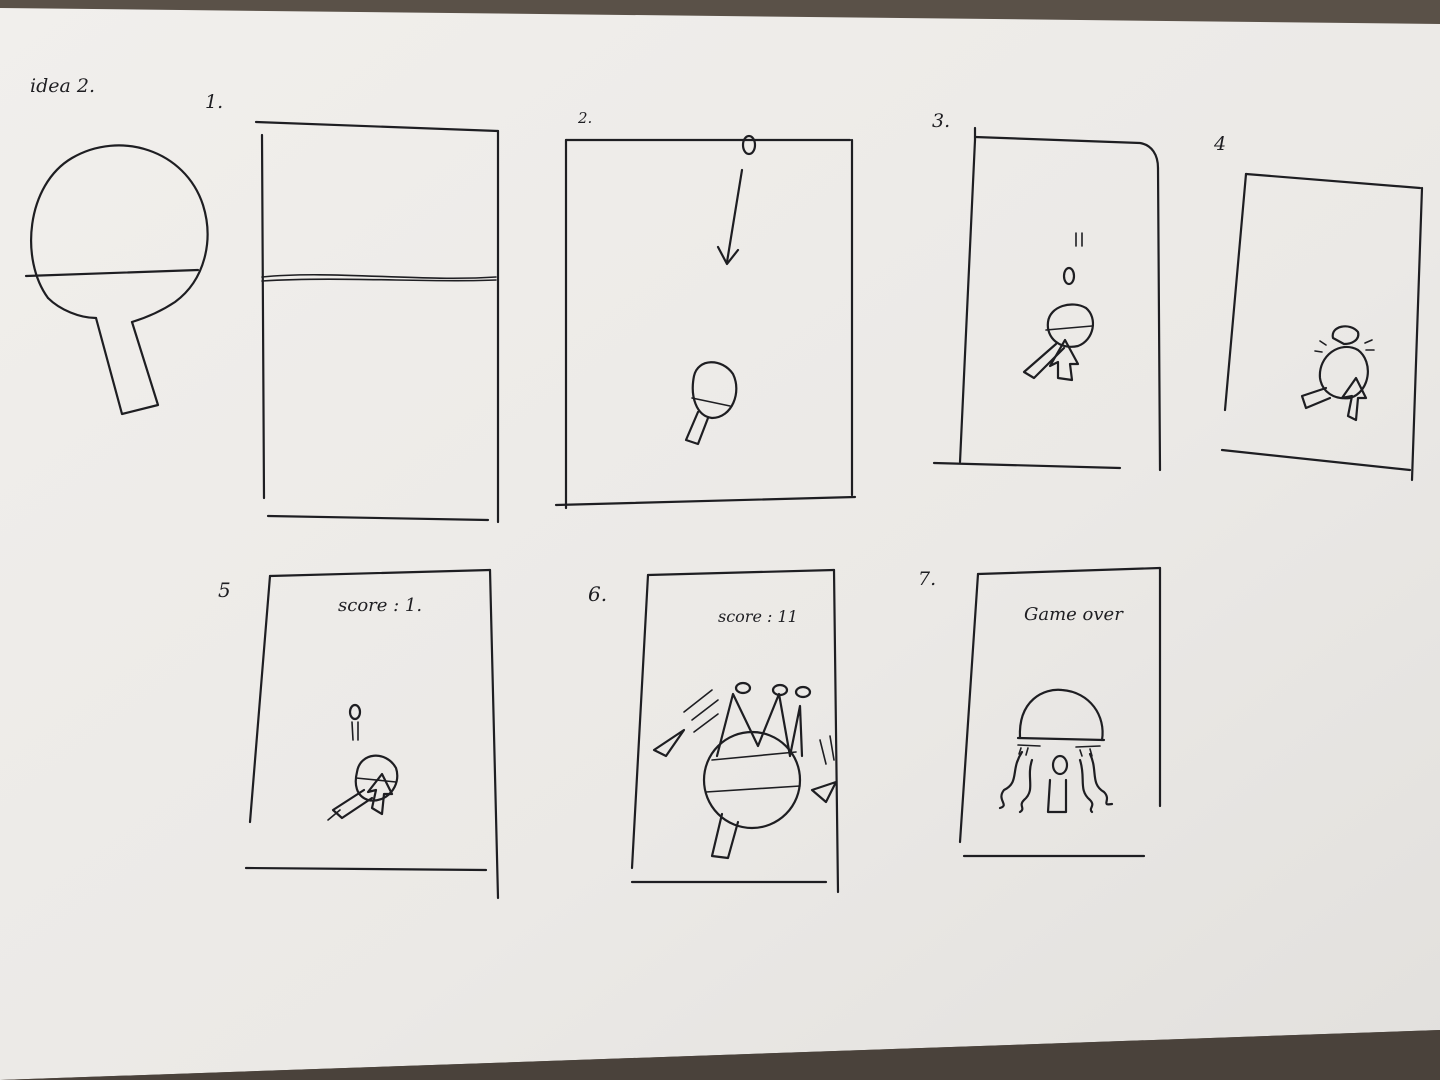  Describe the element at coordinates (597, 594) in the screenshot. I see `panel-number: 6.` at that location.